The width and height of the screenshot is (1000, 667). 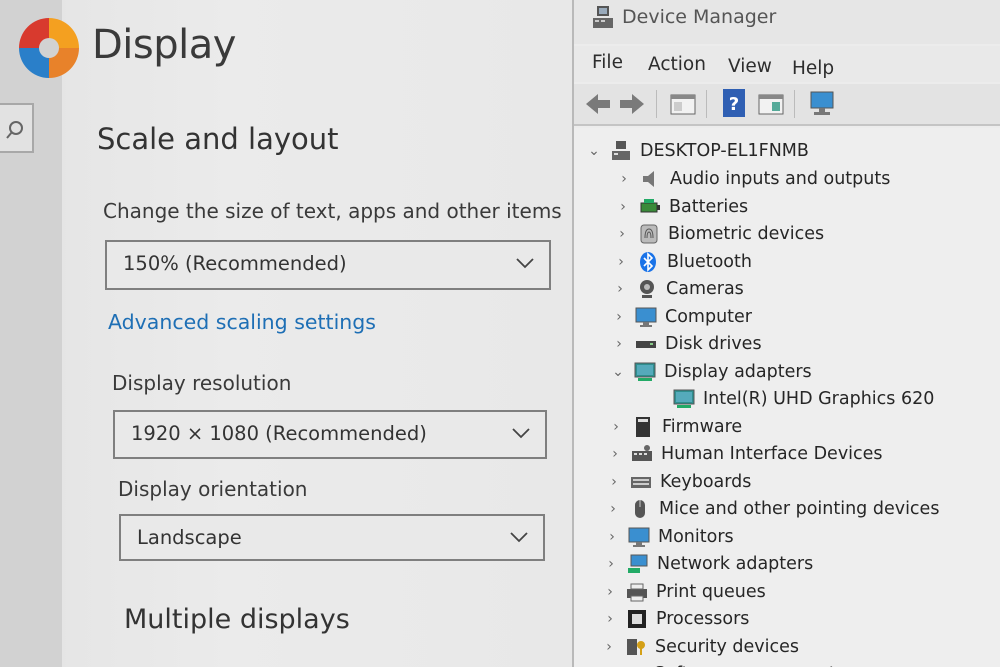 I want to click on title-bar: Device Manager, so click(x=787, y=22).